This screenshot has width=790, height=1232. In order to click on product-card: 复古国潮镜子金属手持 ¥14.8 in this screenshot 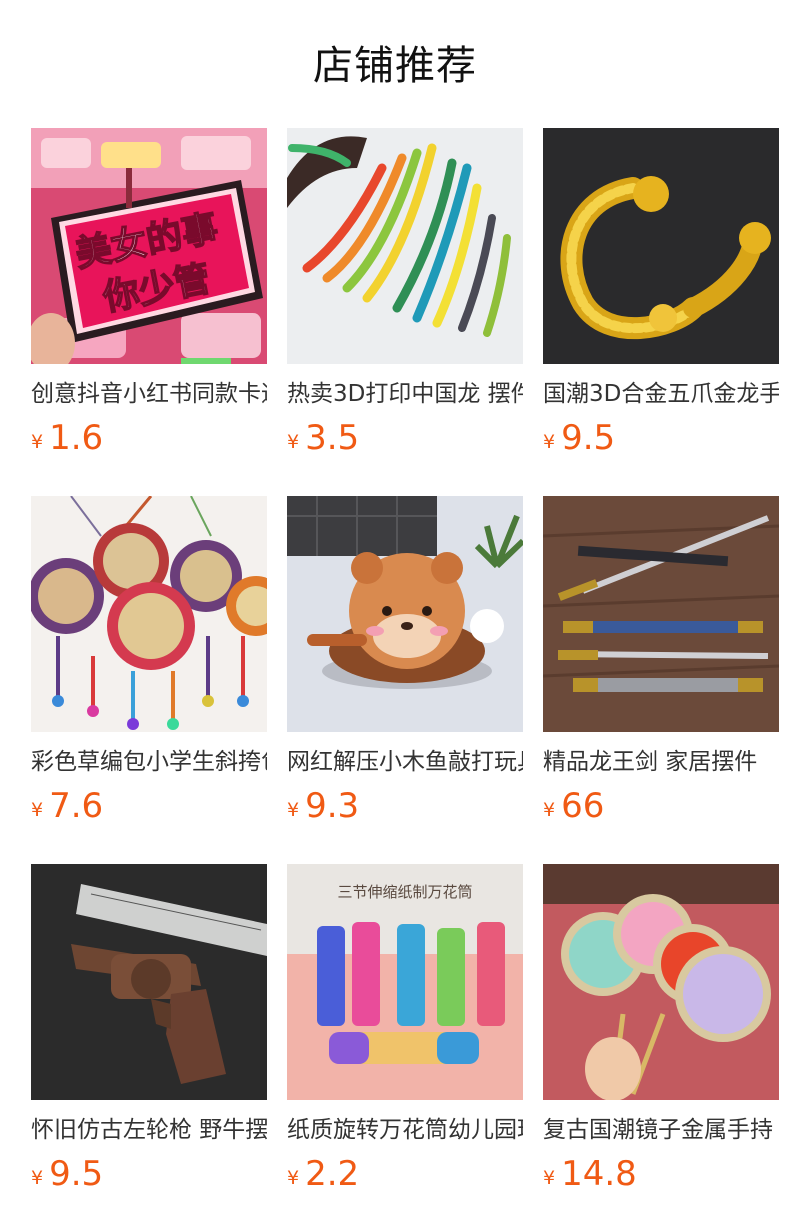, I will do `click(661, 1048)`.